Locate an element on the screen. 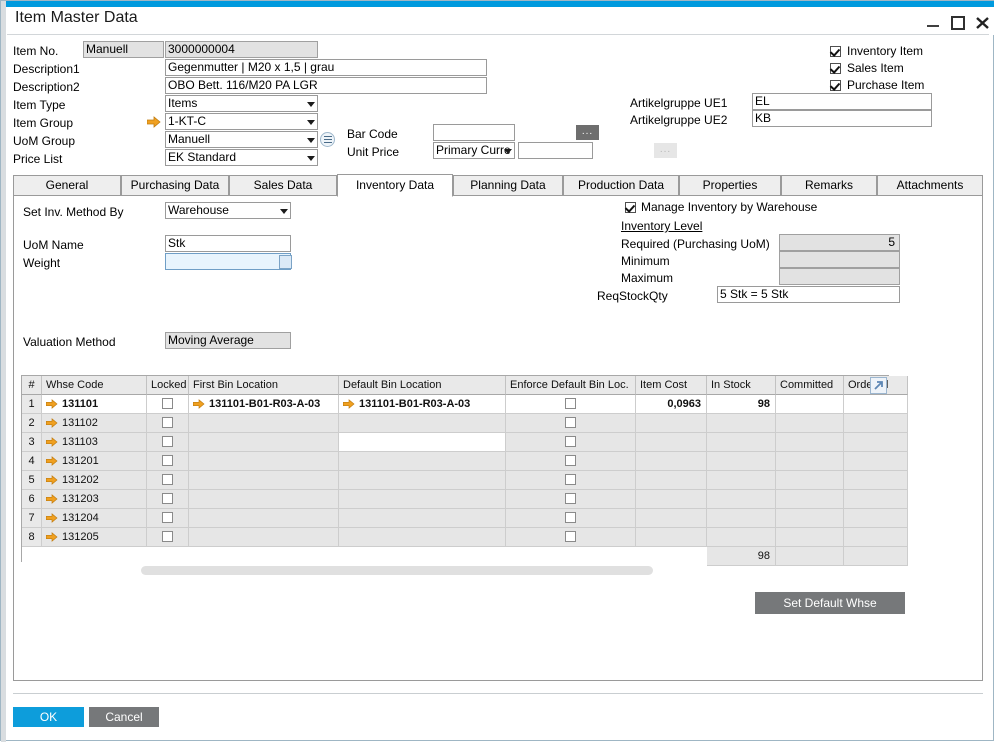 The image size is (994, 742). grid-cell-item-cost: 0,0963 is located at coordinates (671, 404).